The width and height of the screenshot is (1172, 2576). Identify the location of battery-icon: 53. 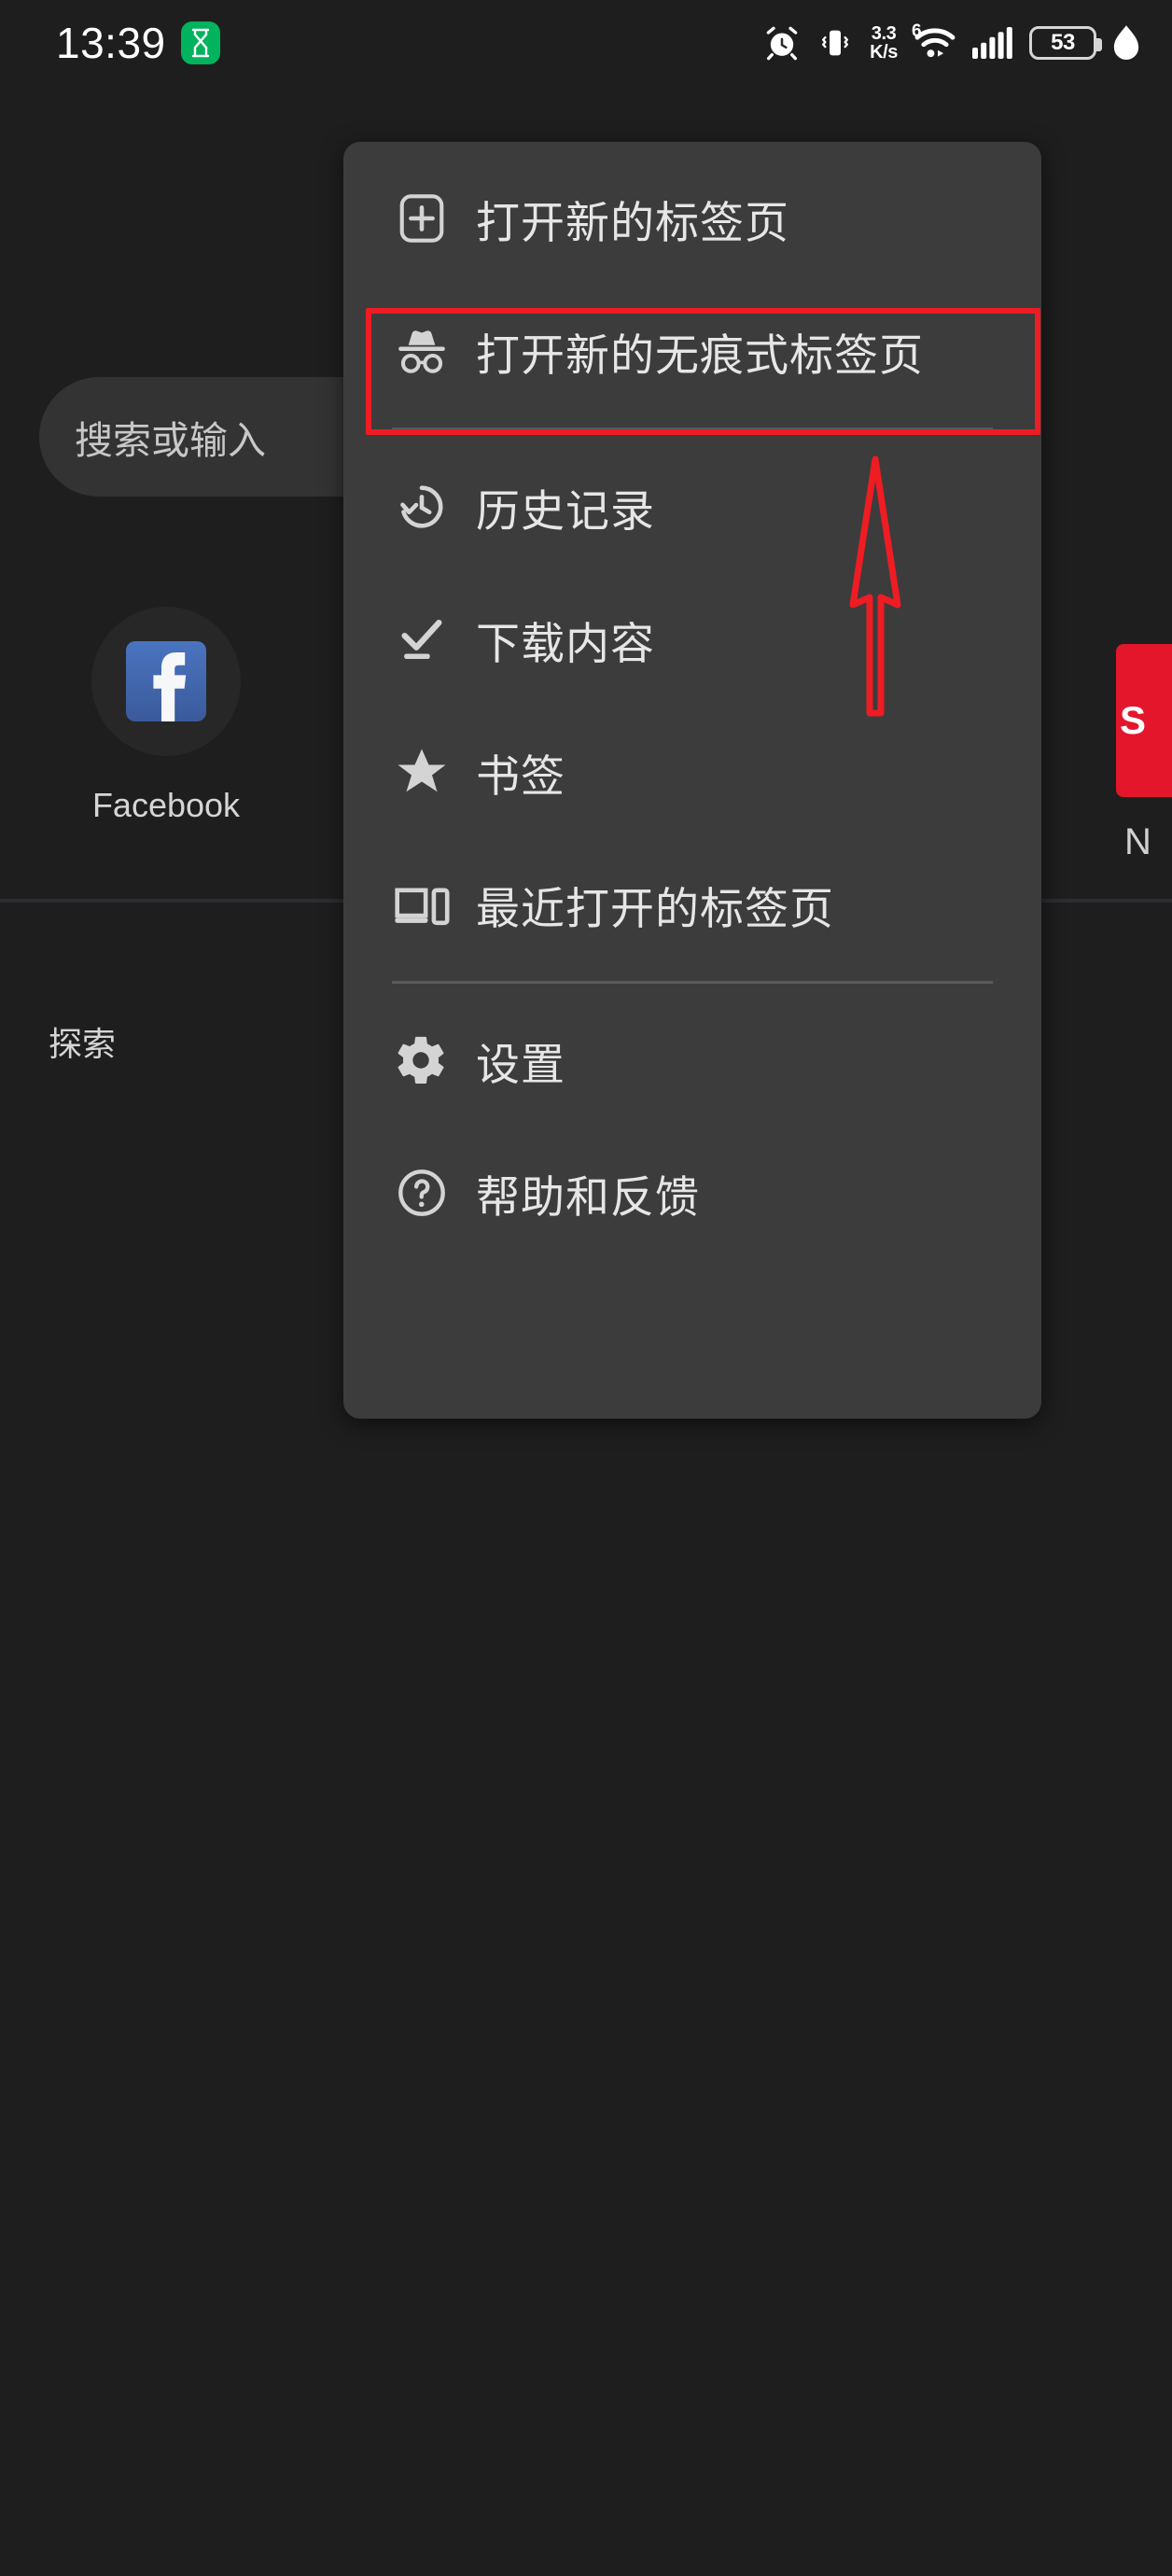
(1065, 43).